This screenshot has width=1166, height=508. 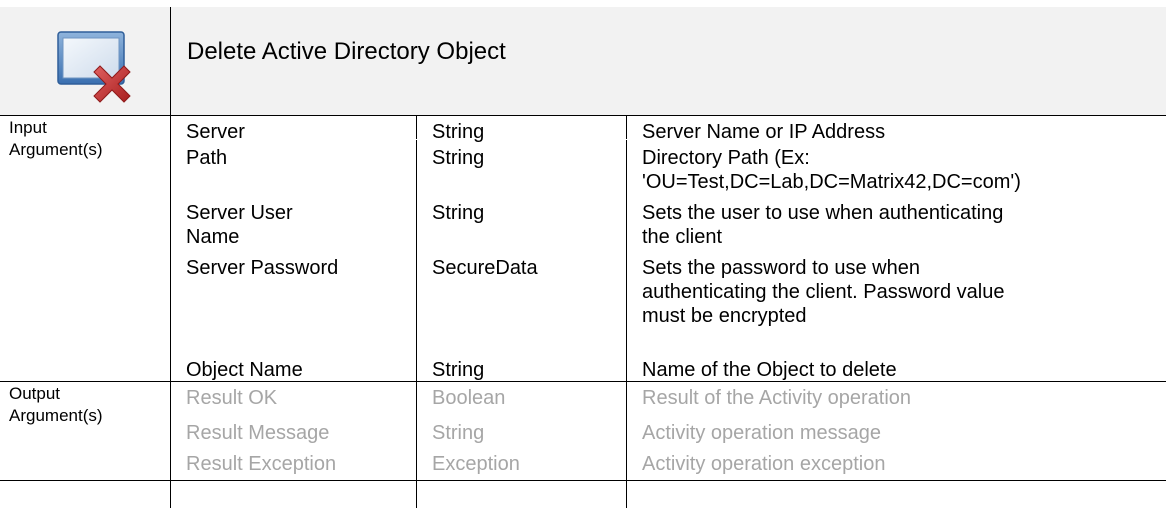 I want to click on arg-description: 'OU=Test,DC=Lab,DC=Matrix42,DC=com'), so click(x=831, y=182).